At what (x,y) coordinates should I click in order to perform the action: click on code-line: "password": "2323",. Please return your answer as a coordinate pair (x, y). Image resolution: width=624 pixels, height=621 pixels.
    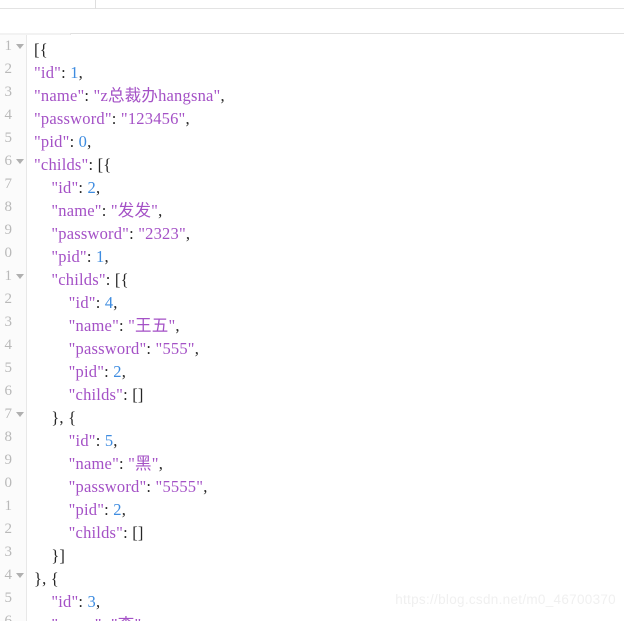
    Looking at the image, I should click on (329, 233).